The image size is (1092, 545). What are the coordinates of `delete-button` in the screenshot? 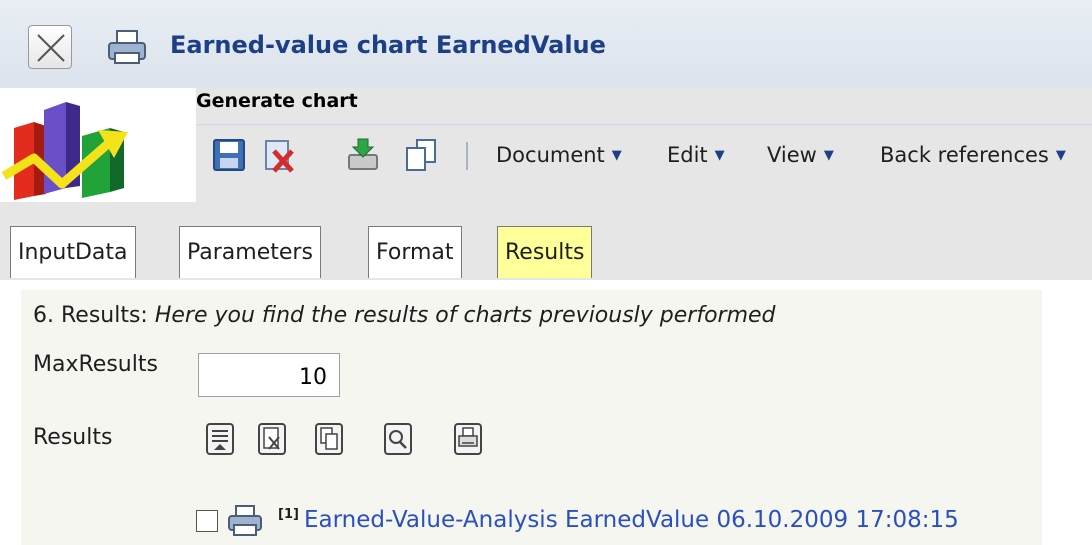 It's located at (279, 155).